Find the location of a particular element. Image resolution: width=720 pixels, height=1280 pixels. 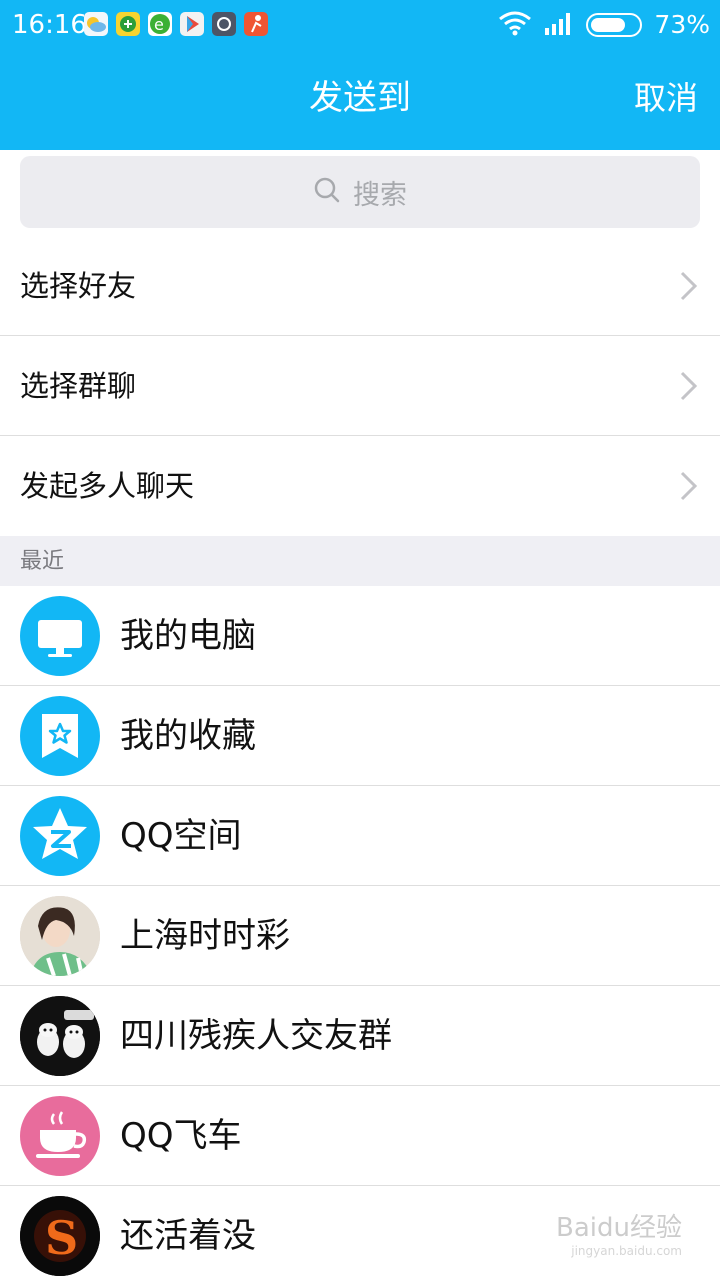

recent-item-name: 上海时时彩 is located at coordinates (205, 936).